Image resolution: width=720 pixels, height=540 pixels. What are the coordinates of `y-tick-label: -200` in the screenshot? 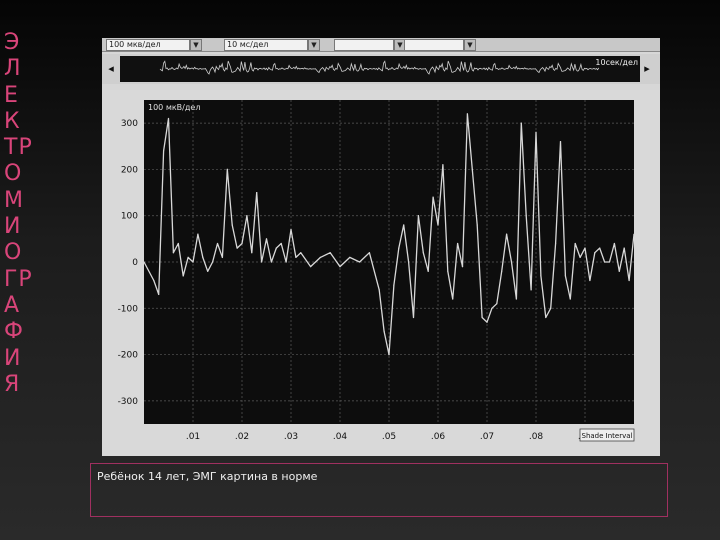 It's located at (128, 356).